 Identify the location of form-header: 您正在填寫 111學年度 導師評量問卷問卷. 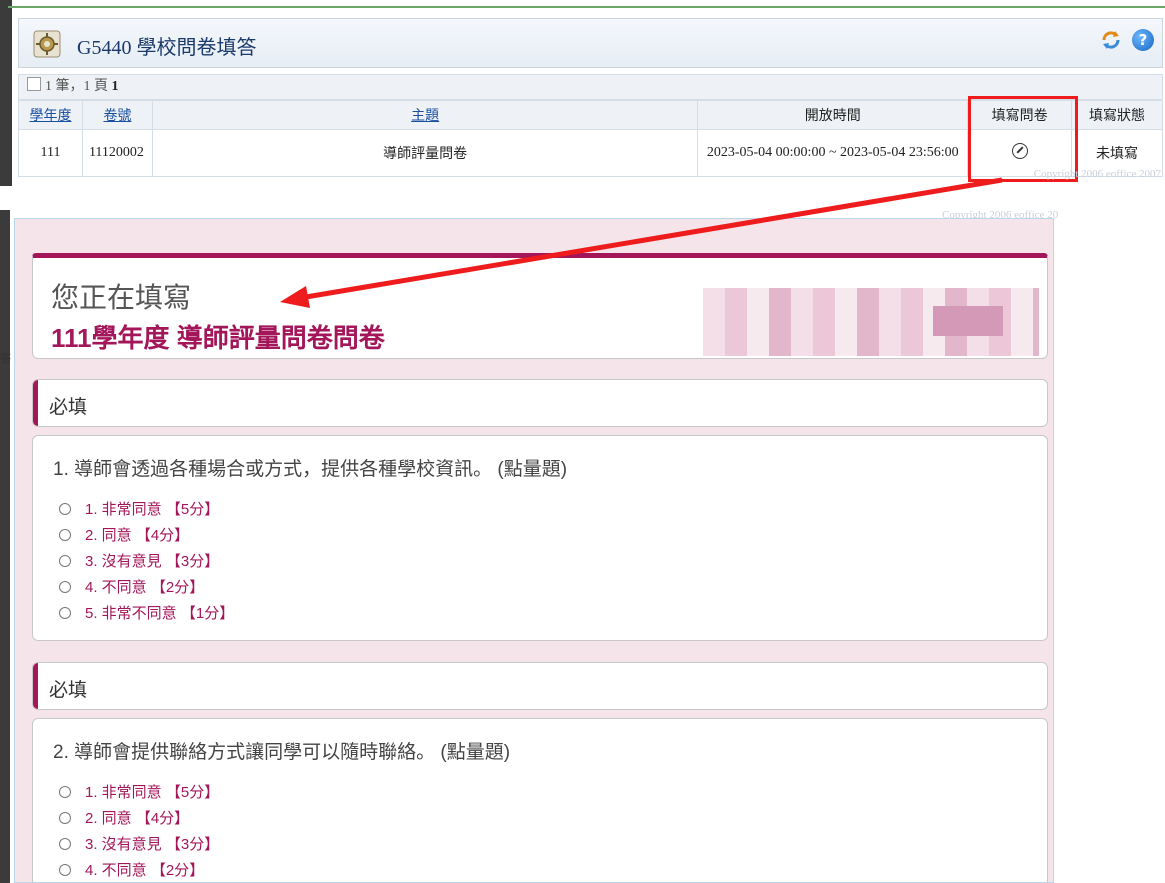
(540, 306).